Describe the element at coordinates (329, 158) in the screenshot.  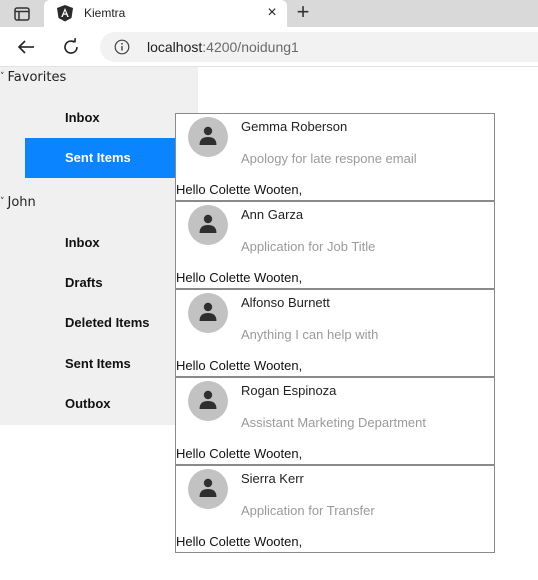
I see `email-subject: Apology for late respone email` at that location.